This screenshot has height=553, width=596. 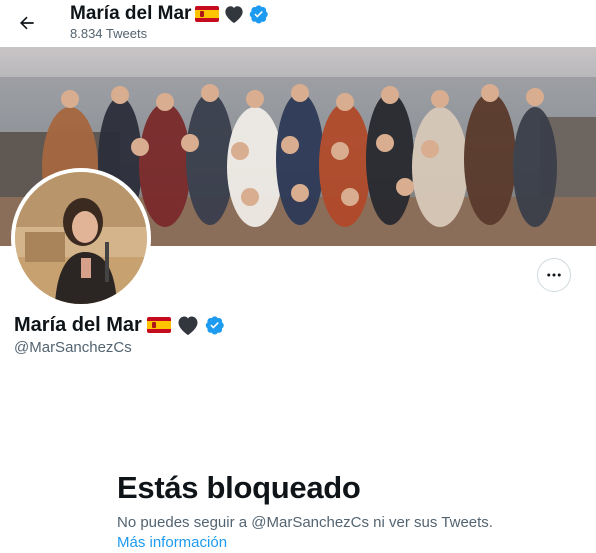 I want to click on more-dots-icon, so click(x=554, y=275).